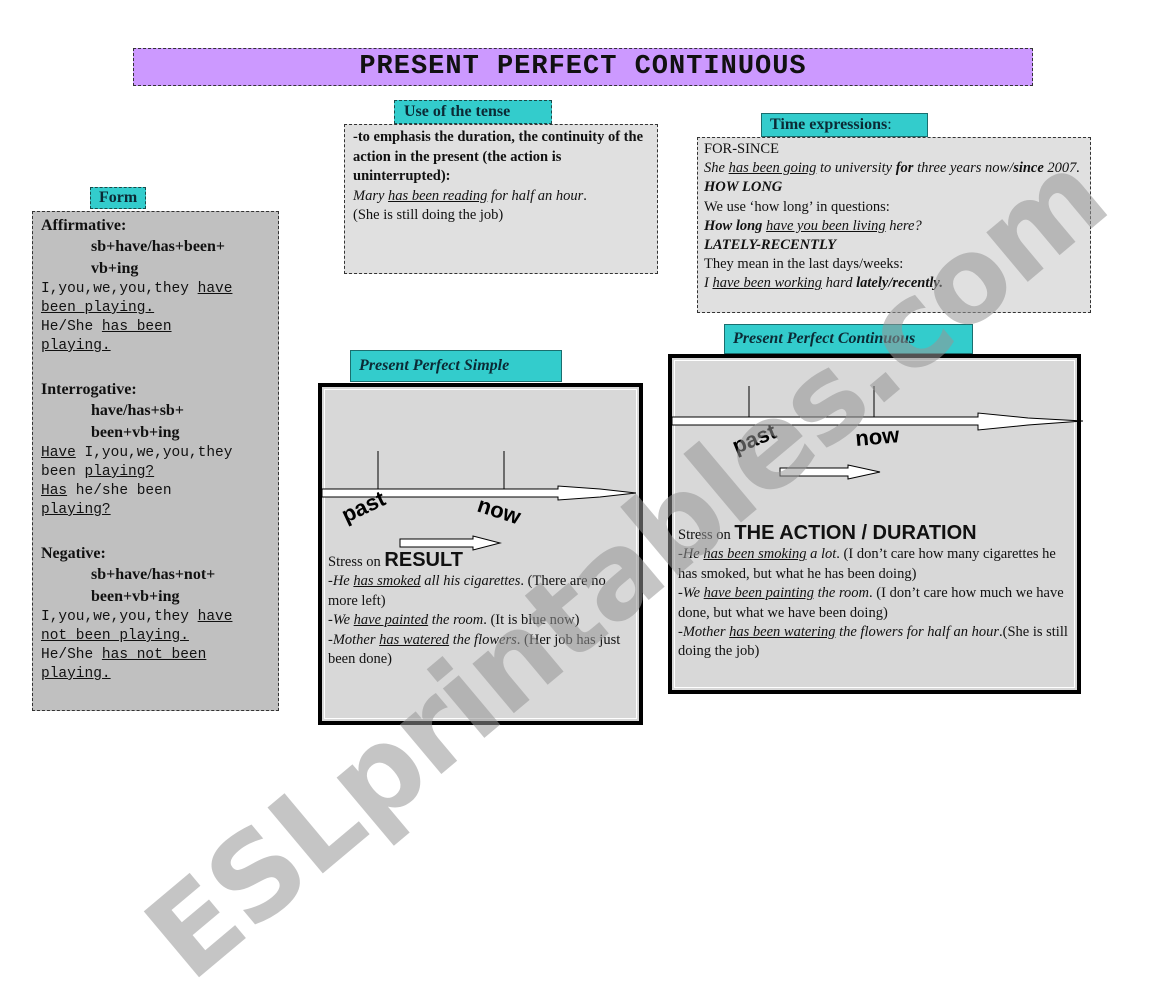 This screenshot has height=1006, width=1169. Describe the element at coordinates (106, 327) in the screenshot. I see `example-line: He/She has been` at that location.